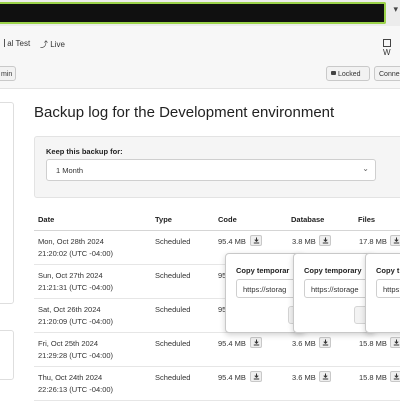  What do you see at coordinates (365, 168) in the screenshot?
I see `chevron-down-icon: ⌄` at bounding box center [365, 168].